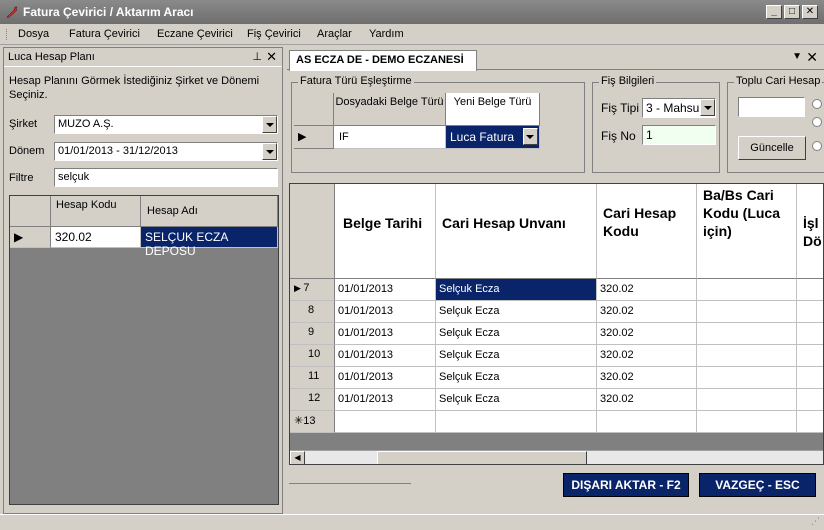 The image size is (824, 530). I want to click on pin-icon: ⊥, so click(257, 56).